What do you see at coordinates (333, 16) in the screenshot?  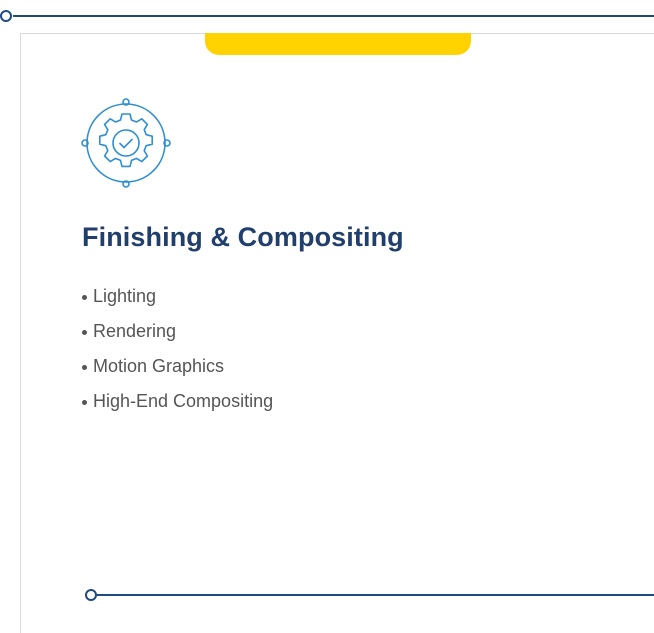 I see `top-divider-line` at bounding box center [333, 16].